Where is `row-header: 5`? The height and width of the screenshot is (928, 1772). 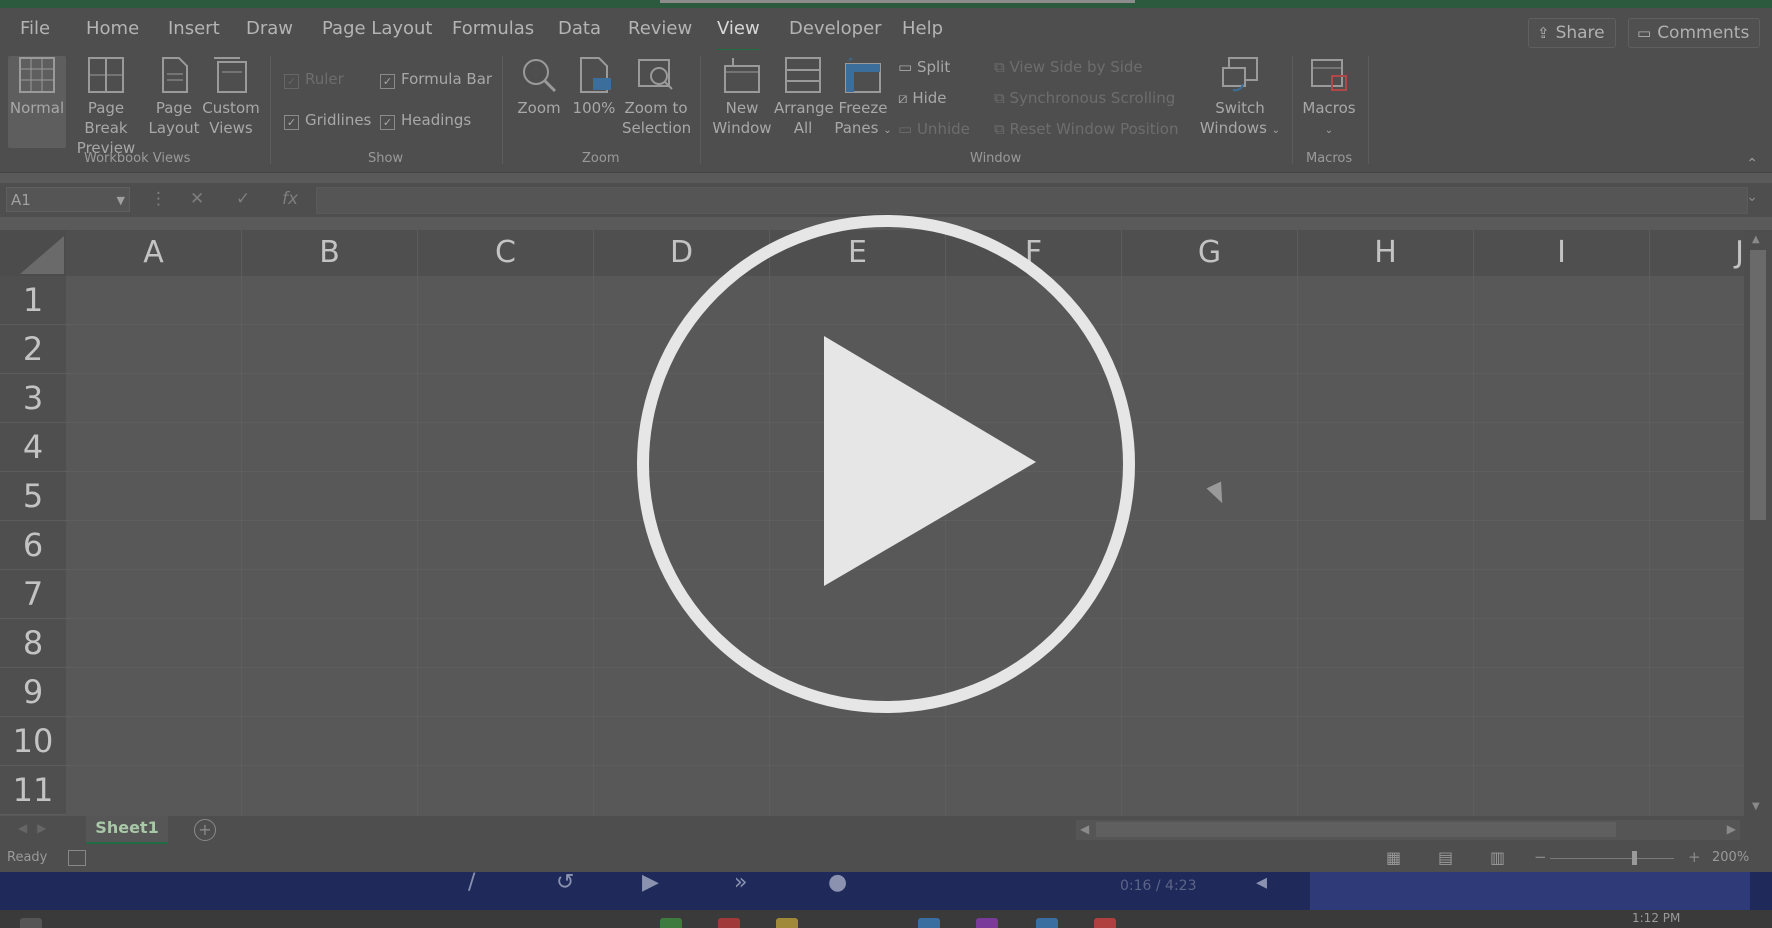 row-header: 5 is located at coordinates (33, 496).